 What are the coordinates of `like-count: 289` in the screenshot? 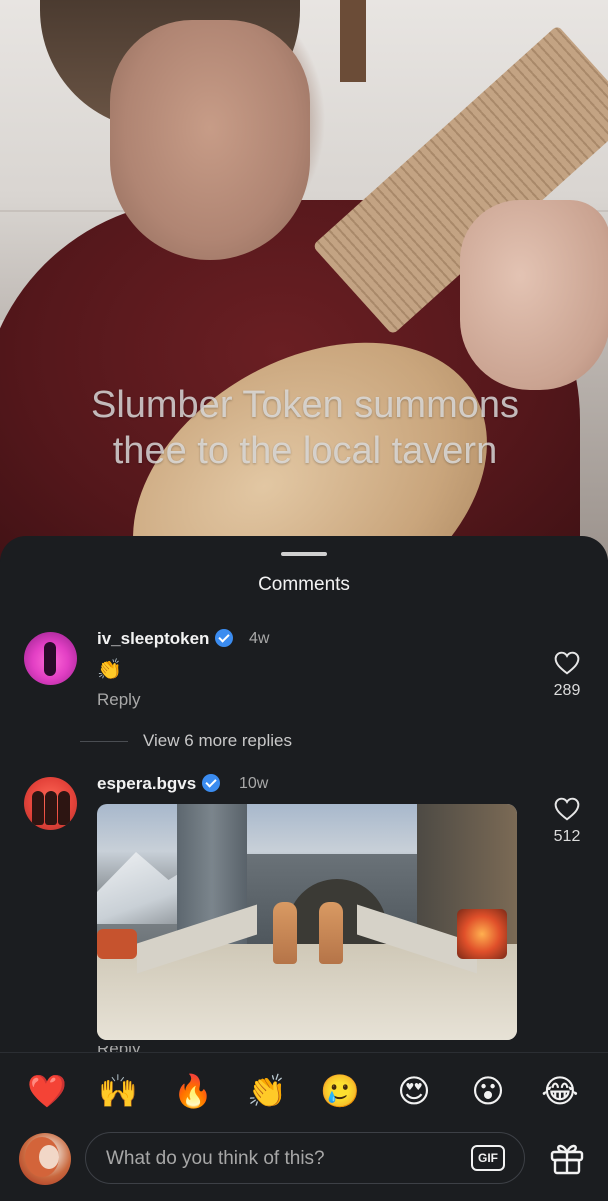 It's located at (567, 690).